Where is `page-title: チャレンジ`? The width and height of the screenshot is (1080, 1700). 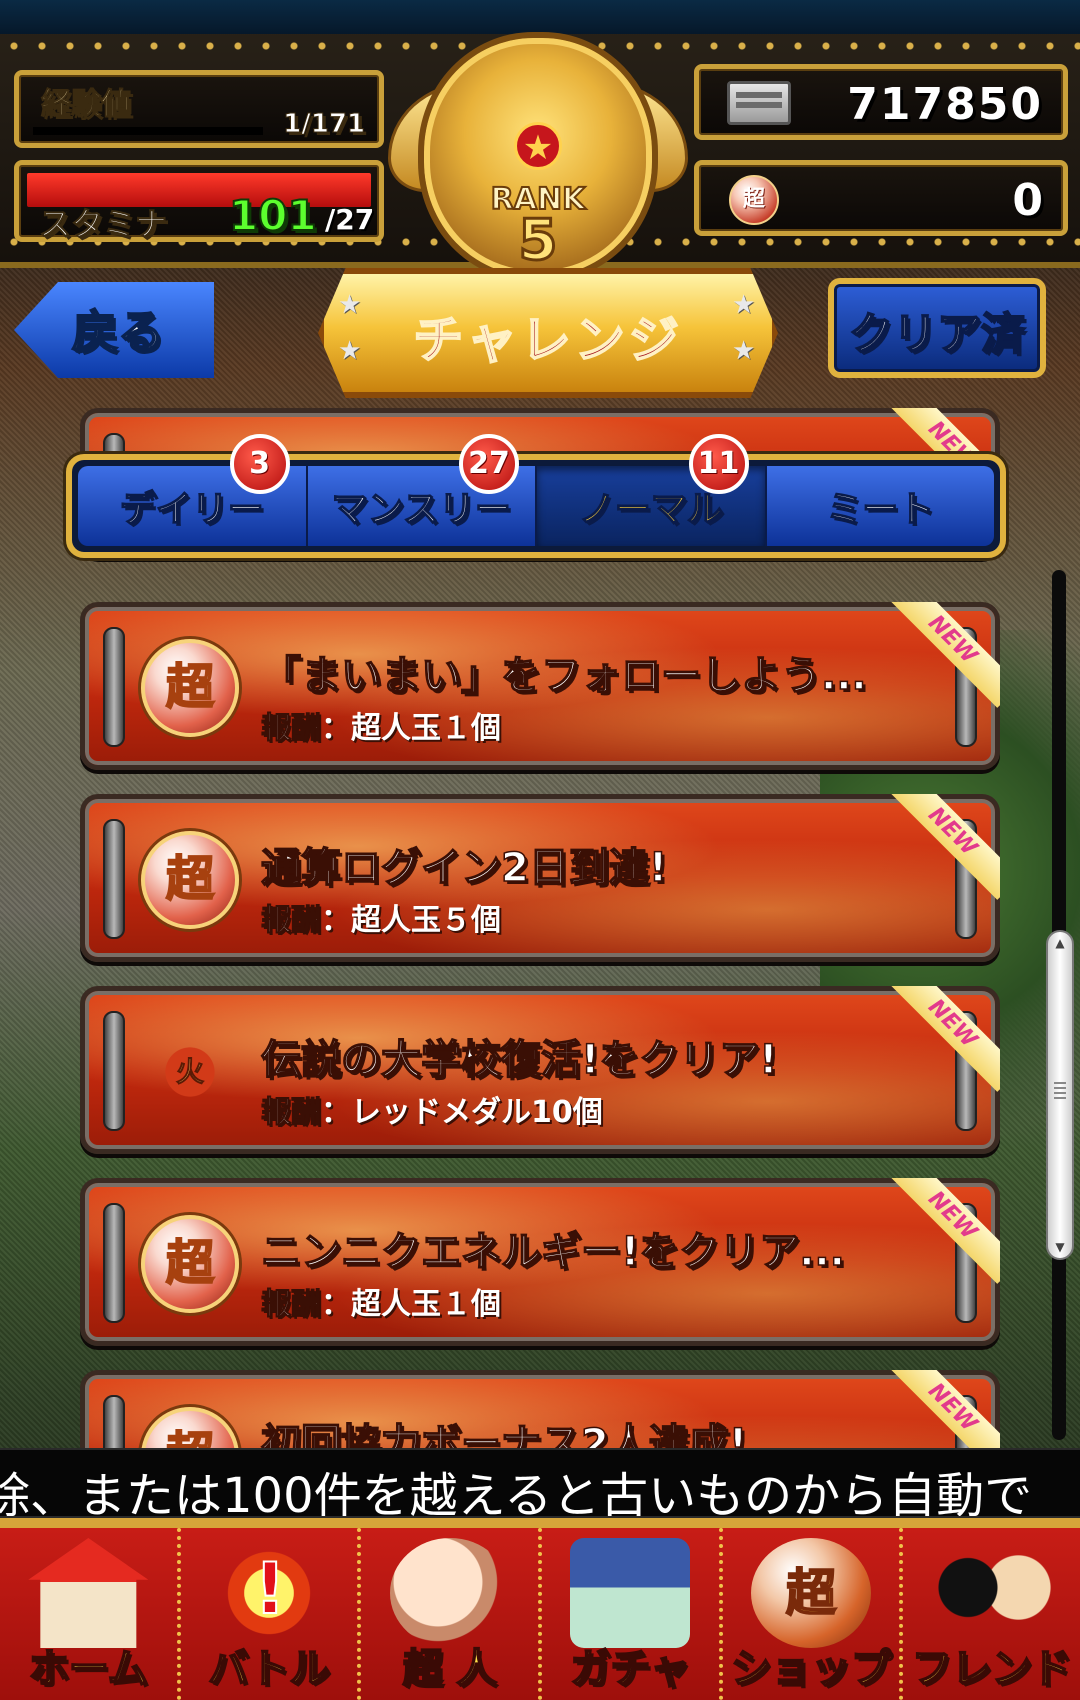 page-title: チャレンジ is located at coordinates (547, 340).